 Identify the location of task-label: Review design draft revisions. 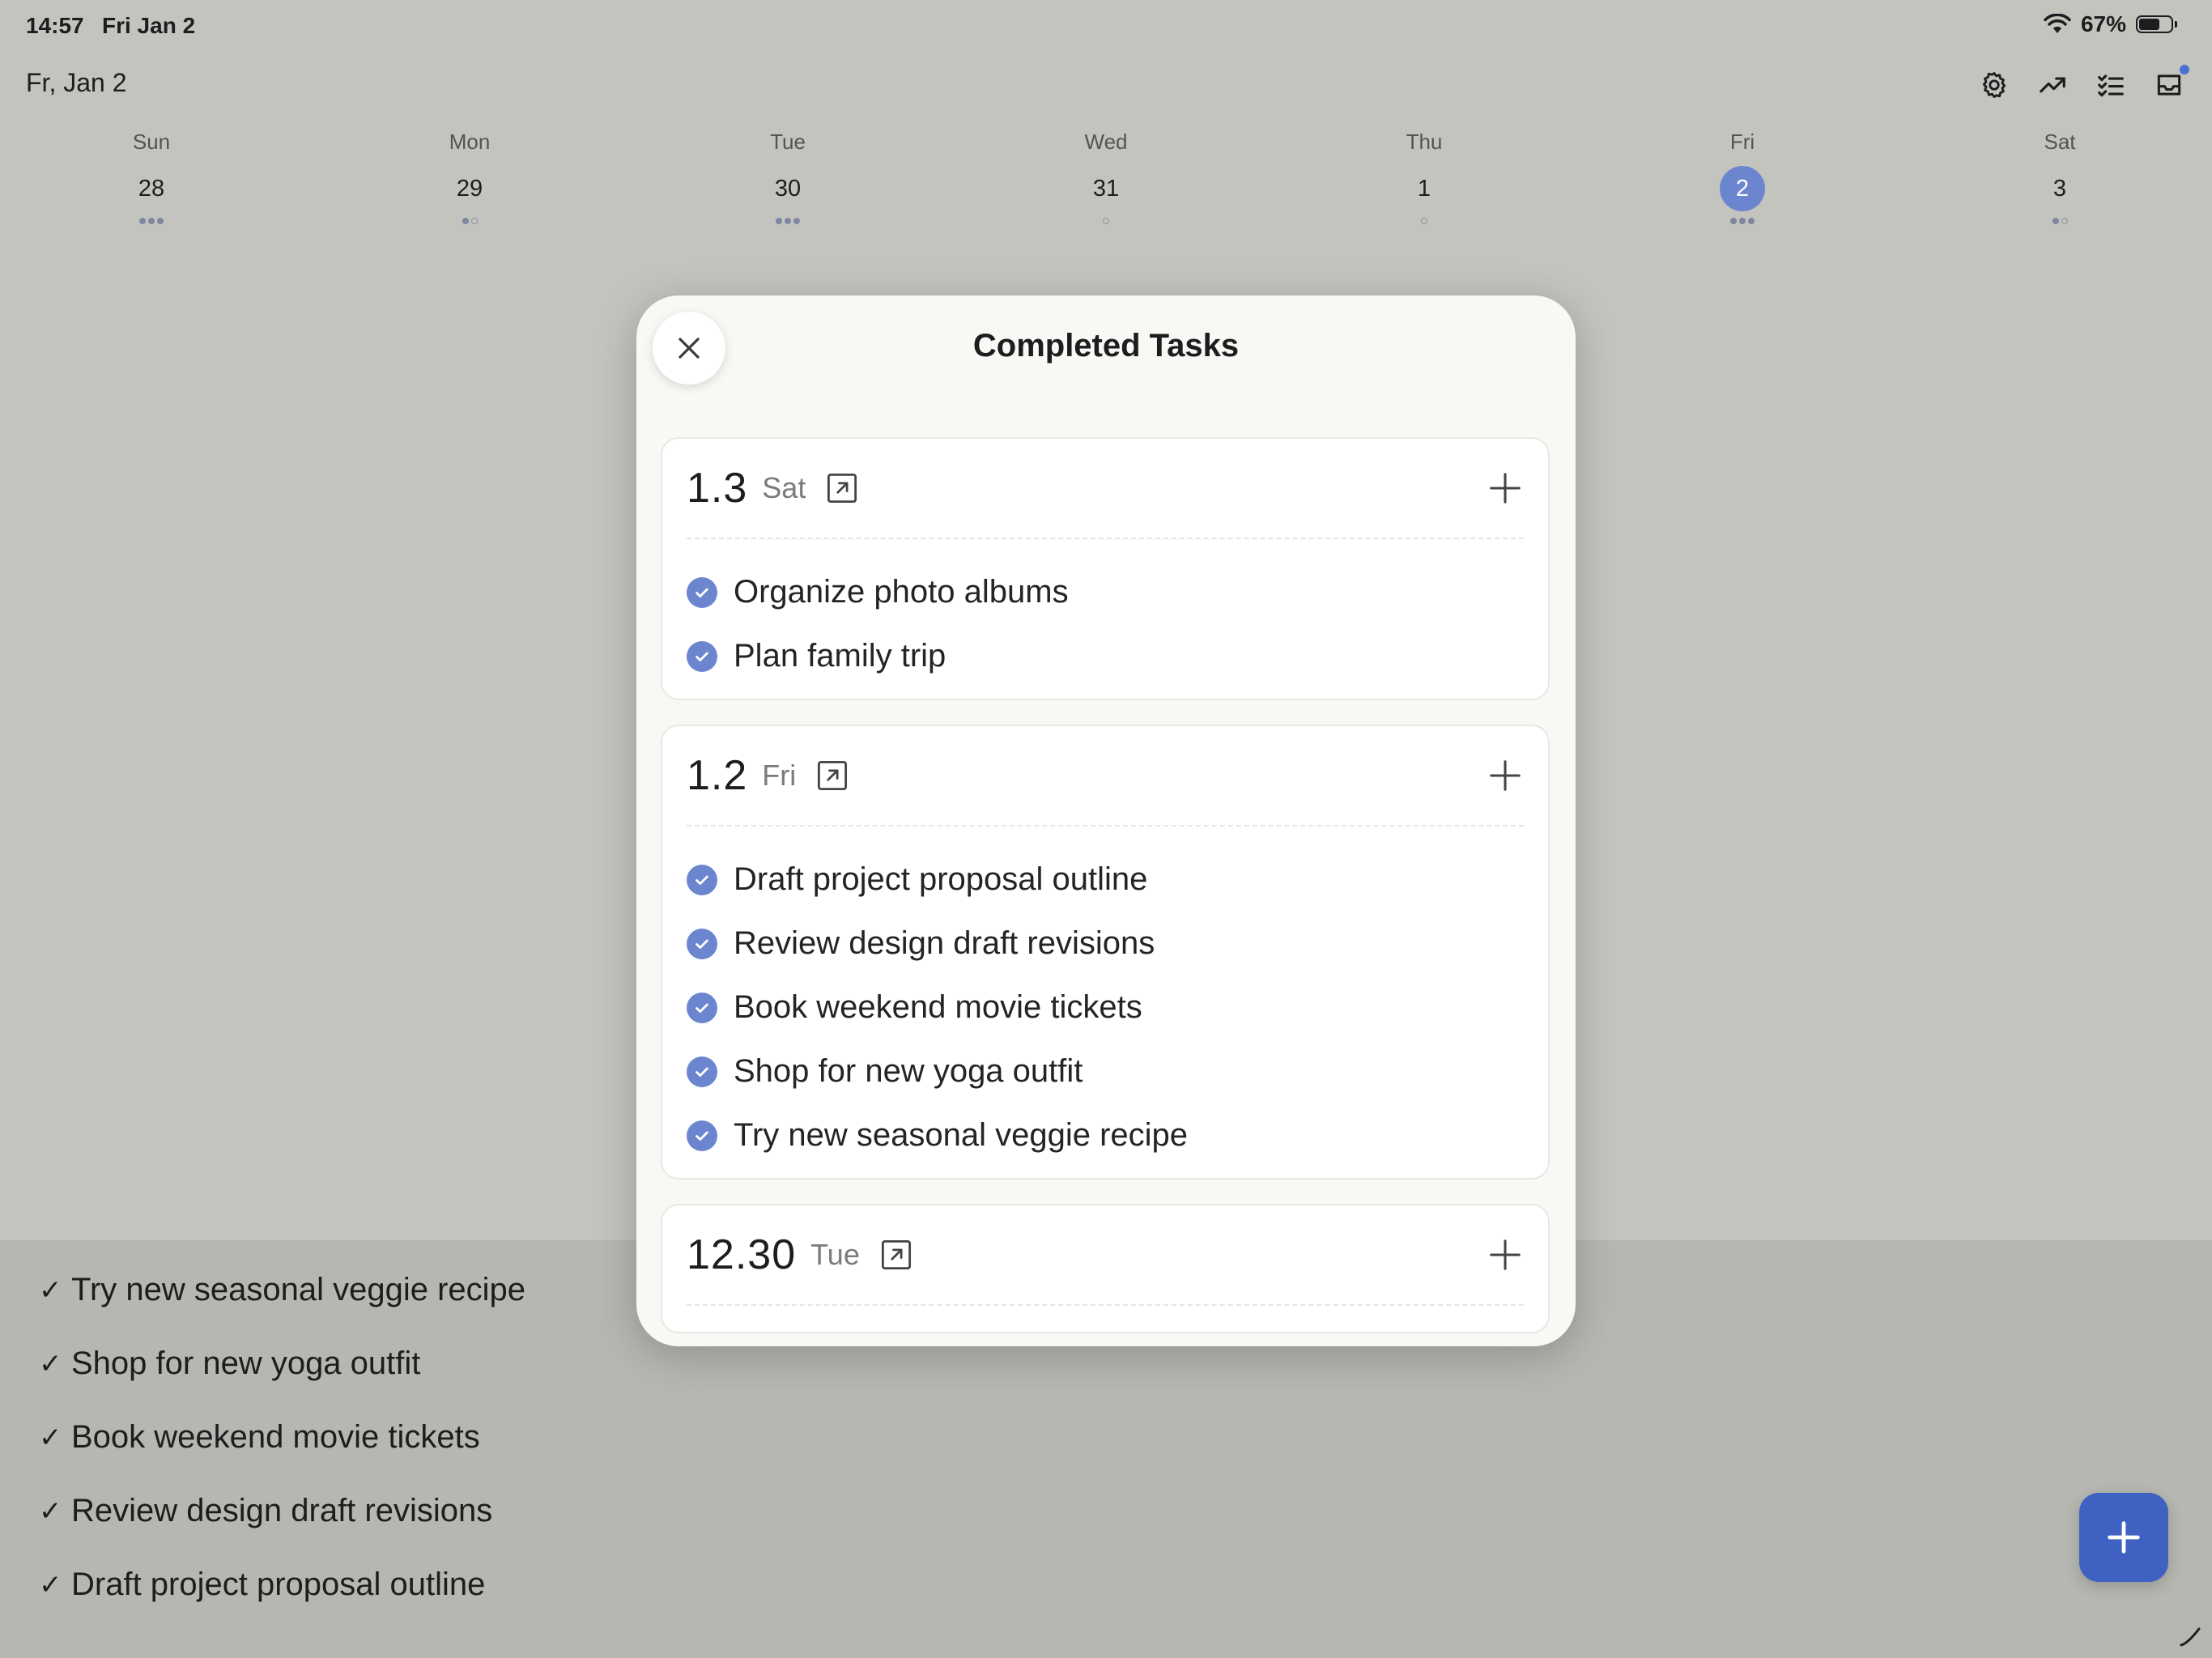
(282, 1510).